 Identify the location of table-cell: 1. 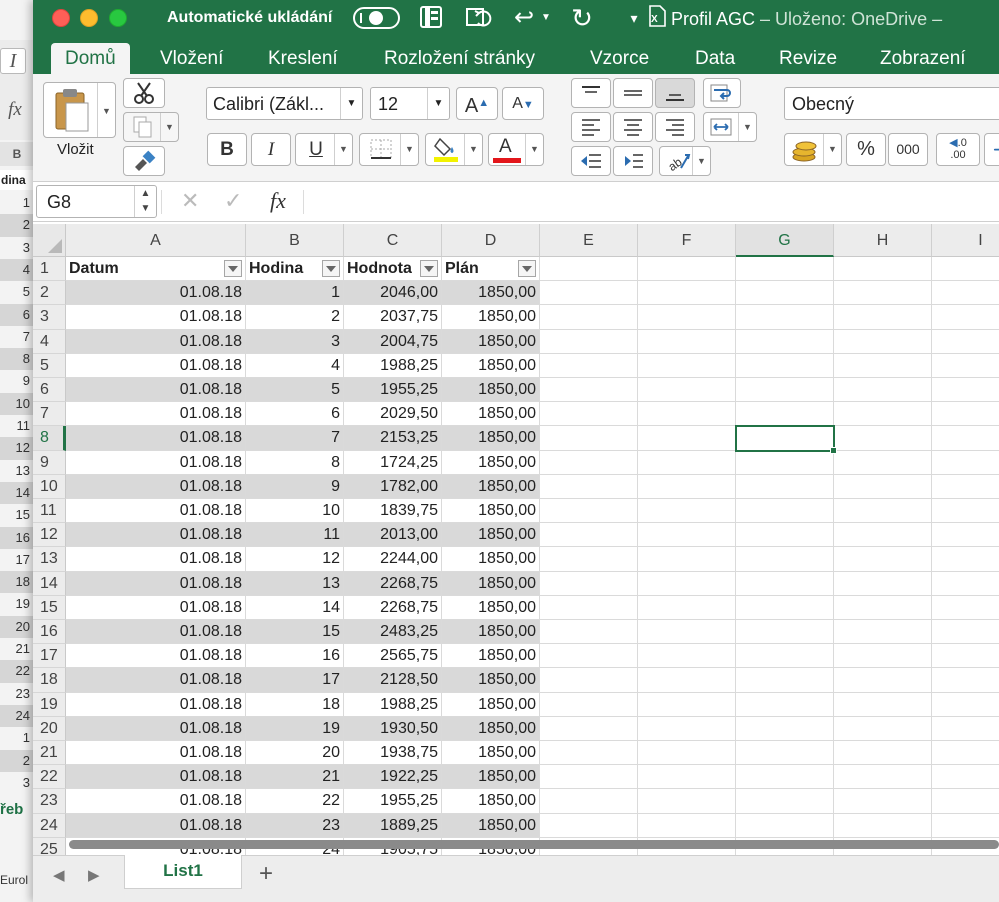
(295, 293).